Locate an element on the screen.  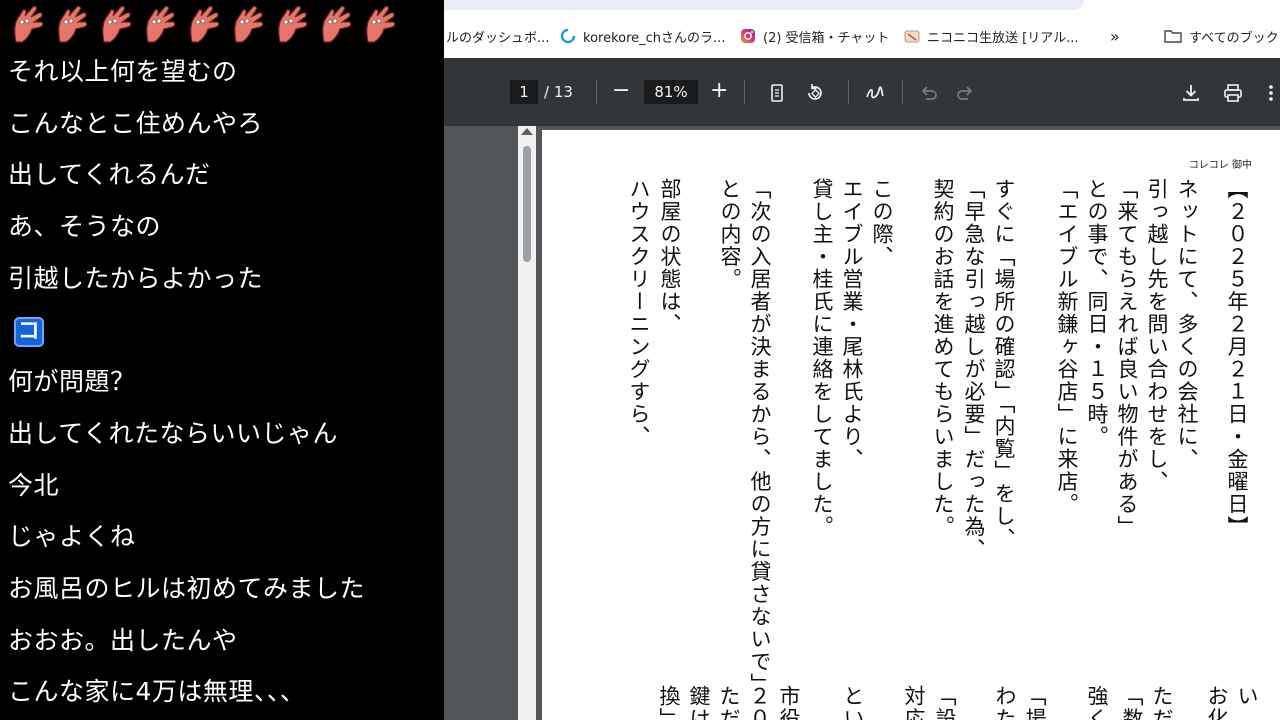
page-header: コレコレ 御中 is located at coordinates (1220, 165).